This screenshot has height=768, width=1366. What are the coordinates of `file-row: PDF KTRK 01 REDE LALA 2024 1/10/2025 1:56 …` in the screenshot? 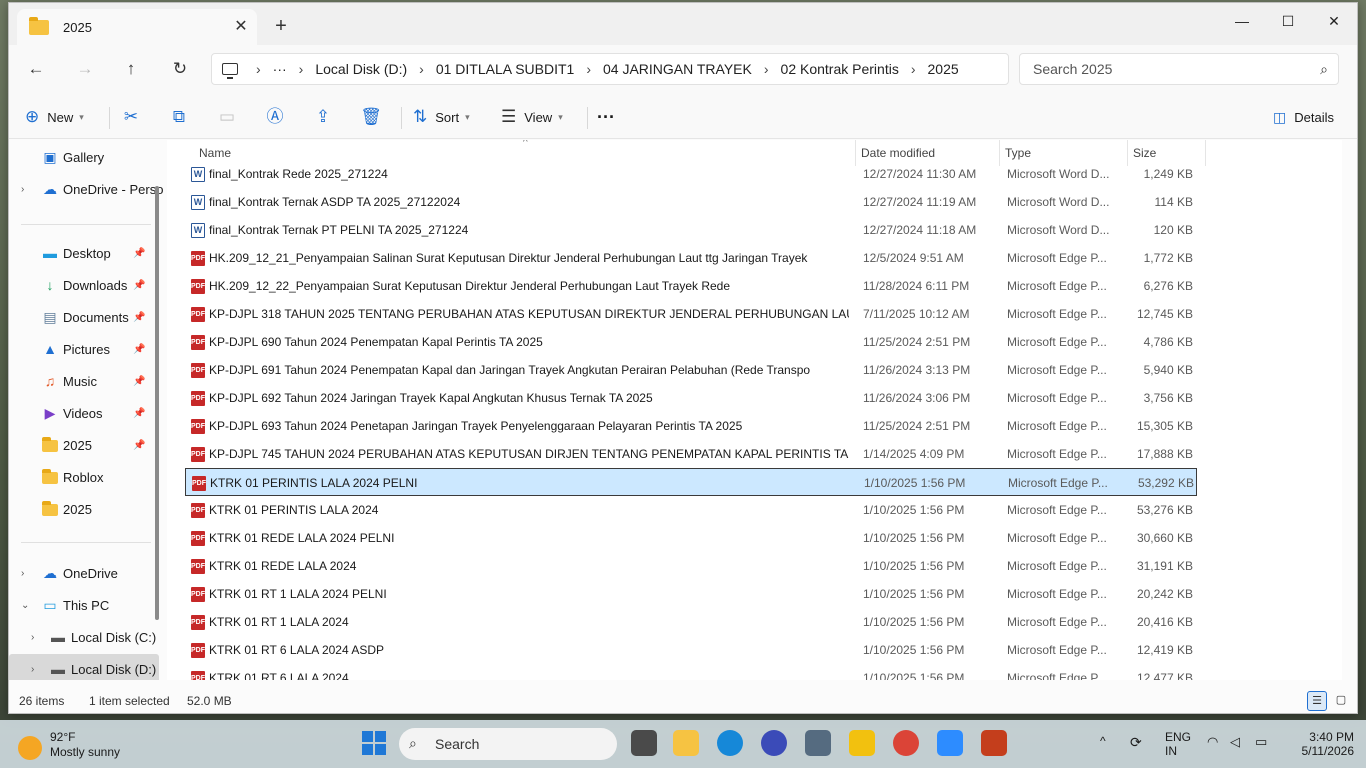 It's located at (691, 566).